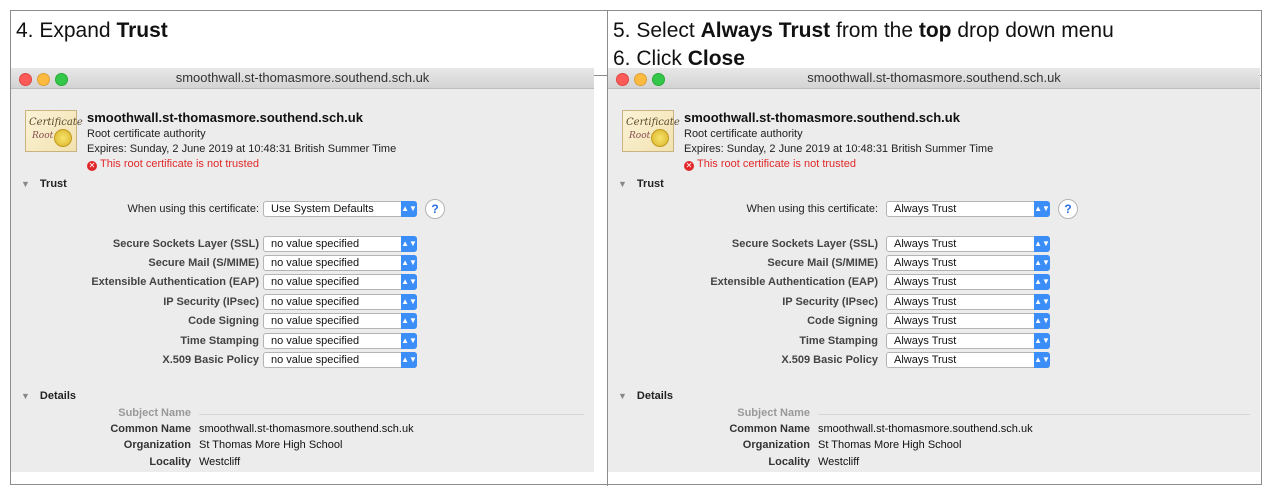 This screenshot has width=1272, height=487. Describe the element at coordinates (776, 164) in the screenshot. I see `trust-warning-text: This root certificate is not trusted` at that location.